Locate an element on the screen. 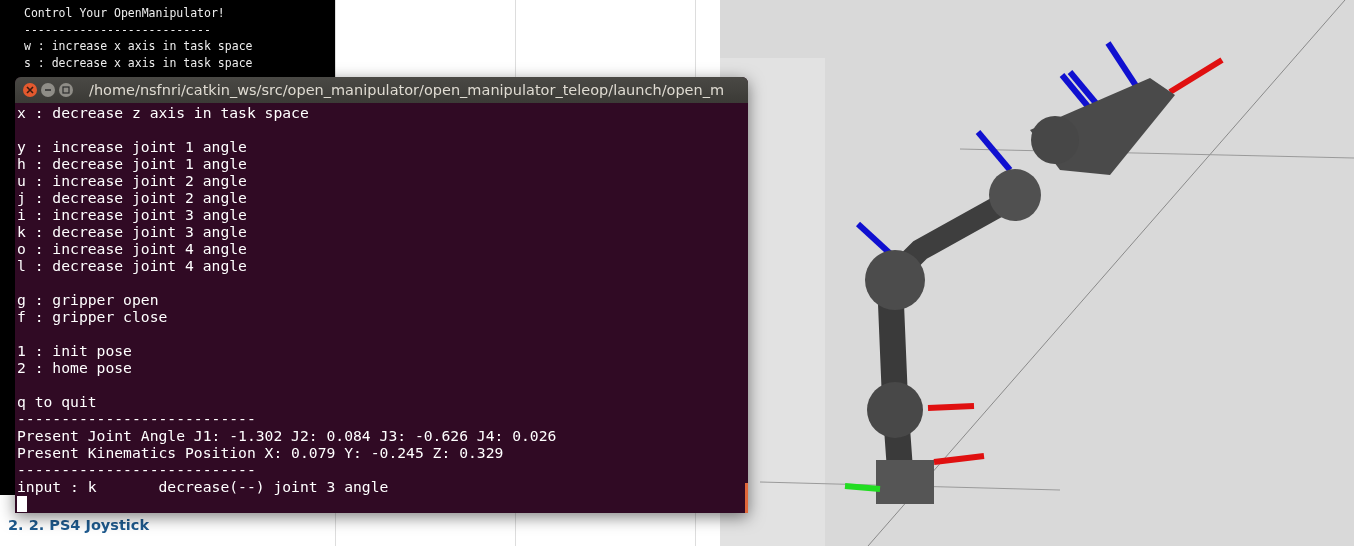  text-cursor is located at coordinates (22, 504).